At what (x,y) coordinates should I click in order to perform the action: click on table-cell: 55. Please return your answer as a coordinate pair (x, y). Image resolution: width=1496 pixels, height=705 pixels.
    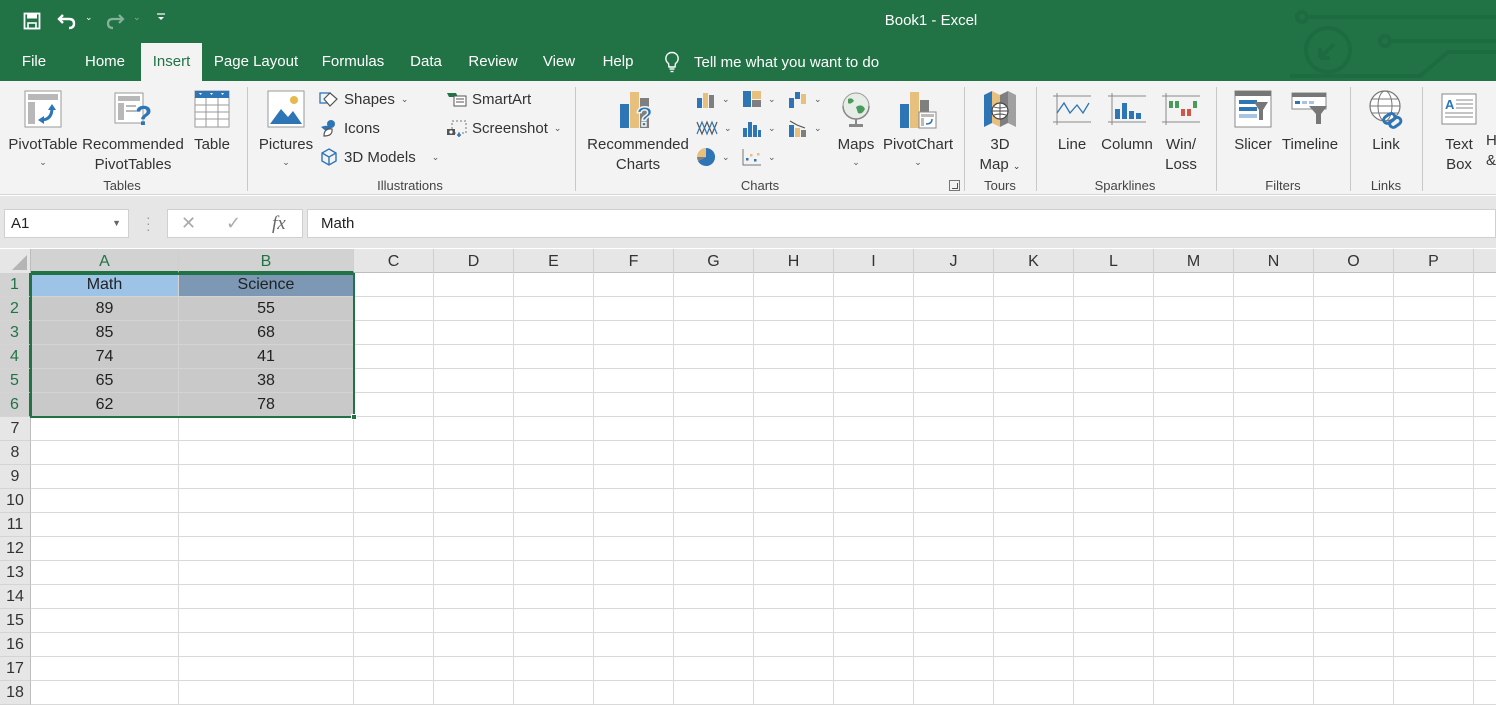
    Looking at the image, I should click on (266, 309).